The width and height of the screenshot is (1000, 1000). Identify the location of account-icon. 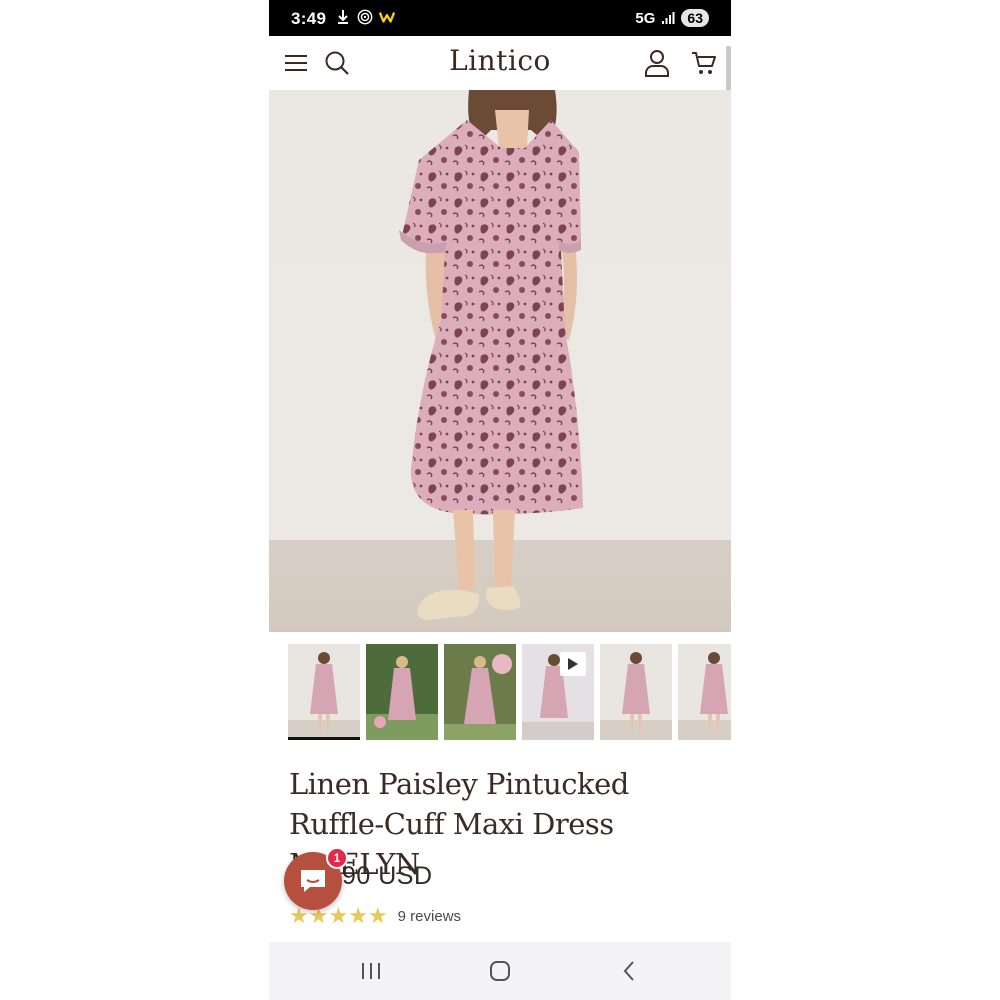
(657, 63).